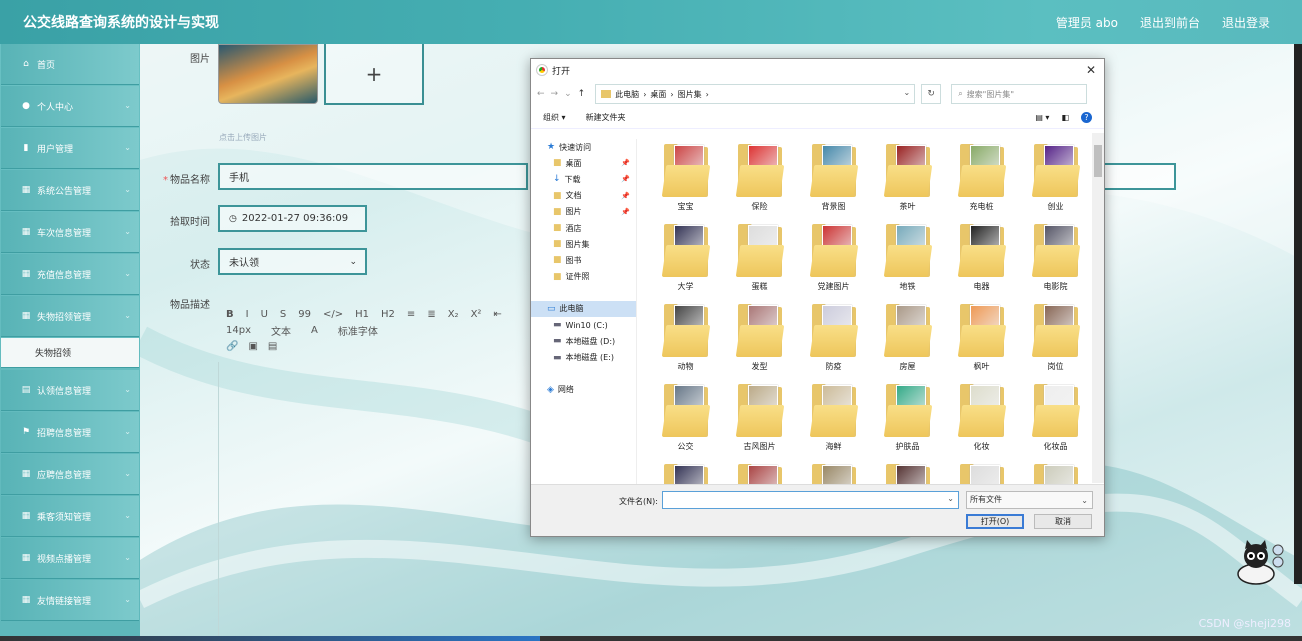 The height and width of the screenshot is (641, 1302). I want to click on toolbar-button: B, so click(230, 314).